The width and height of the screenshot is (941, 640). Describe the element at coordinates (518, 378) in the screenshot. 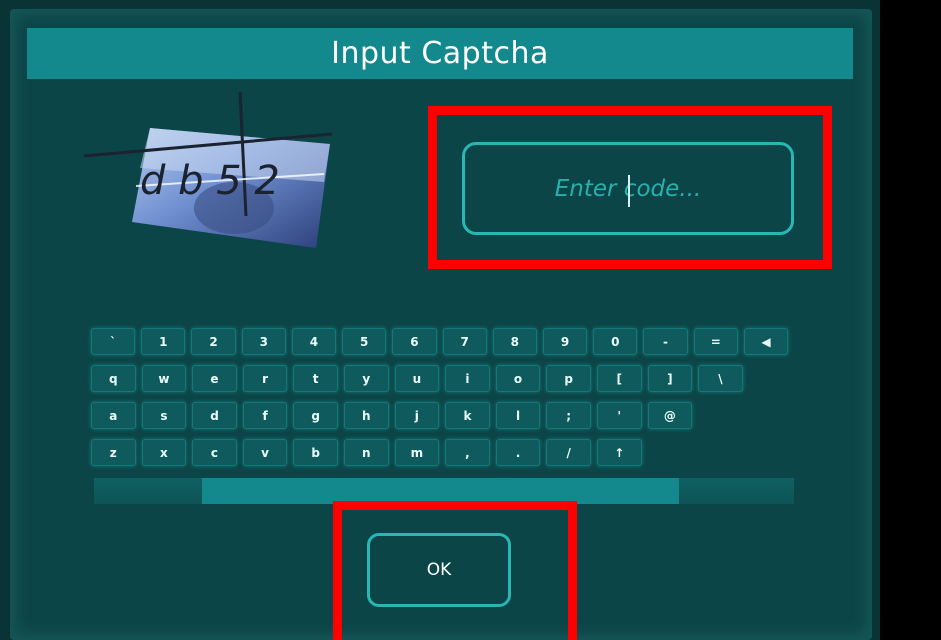

I see `key-o: o` at that location.